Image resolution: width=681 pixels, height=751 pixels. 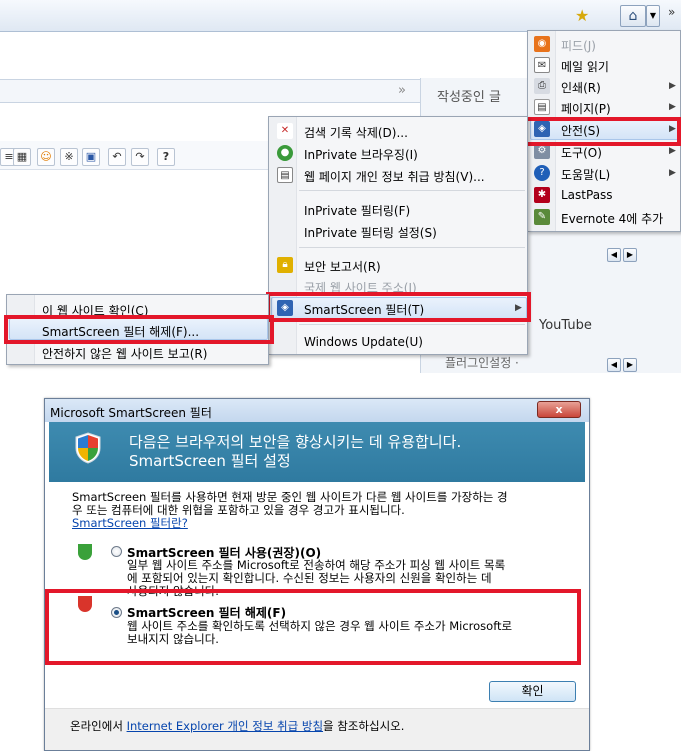 What do you see at coordinates (532, 691) in the screenshot?
I see `ok-button: 확인` at bounding box center [532, 691].